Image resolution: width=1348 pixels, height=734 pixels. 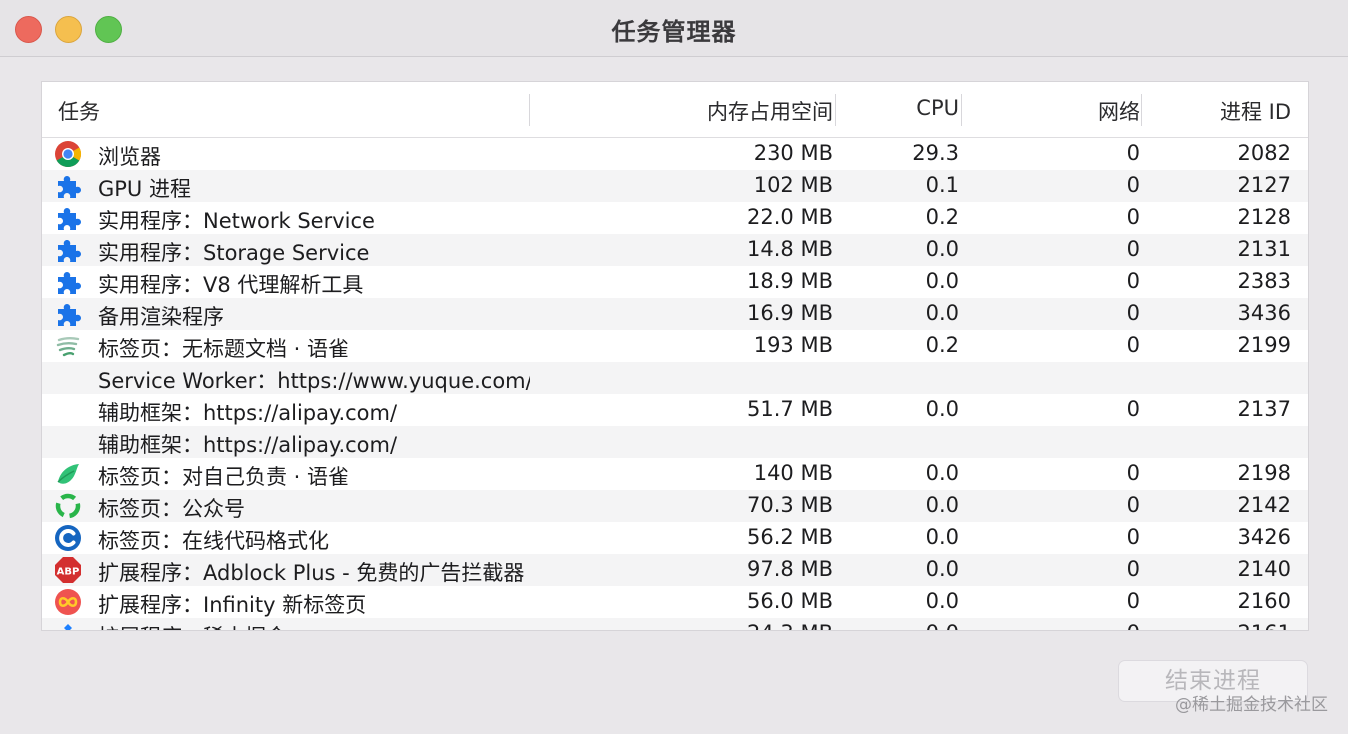 I want to click on pid-value: 2137, so click(x=1264, y=409).